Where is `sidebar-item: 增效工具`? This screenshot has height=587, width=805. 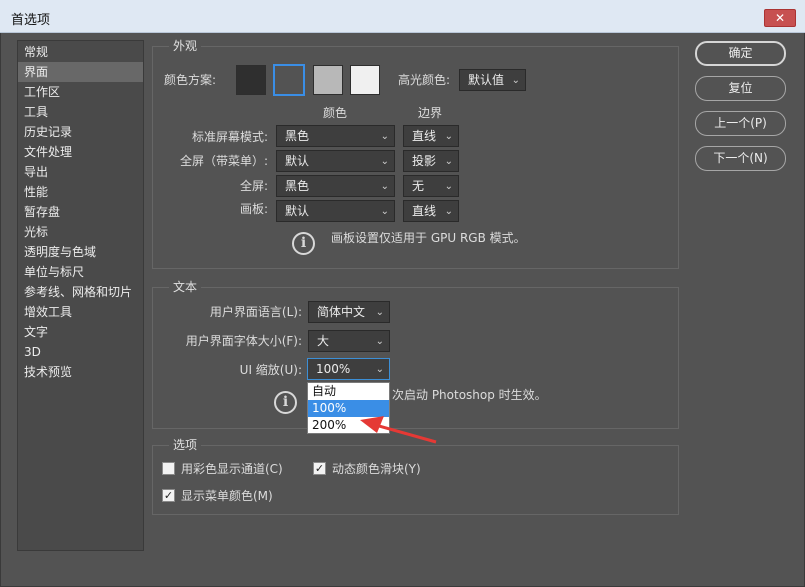 sidebar-item: 增效工具 is located at coordinates (80, 312).